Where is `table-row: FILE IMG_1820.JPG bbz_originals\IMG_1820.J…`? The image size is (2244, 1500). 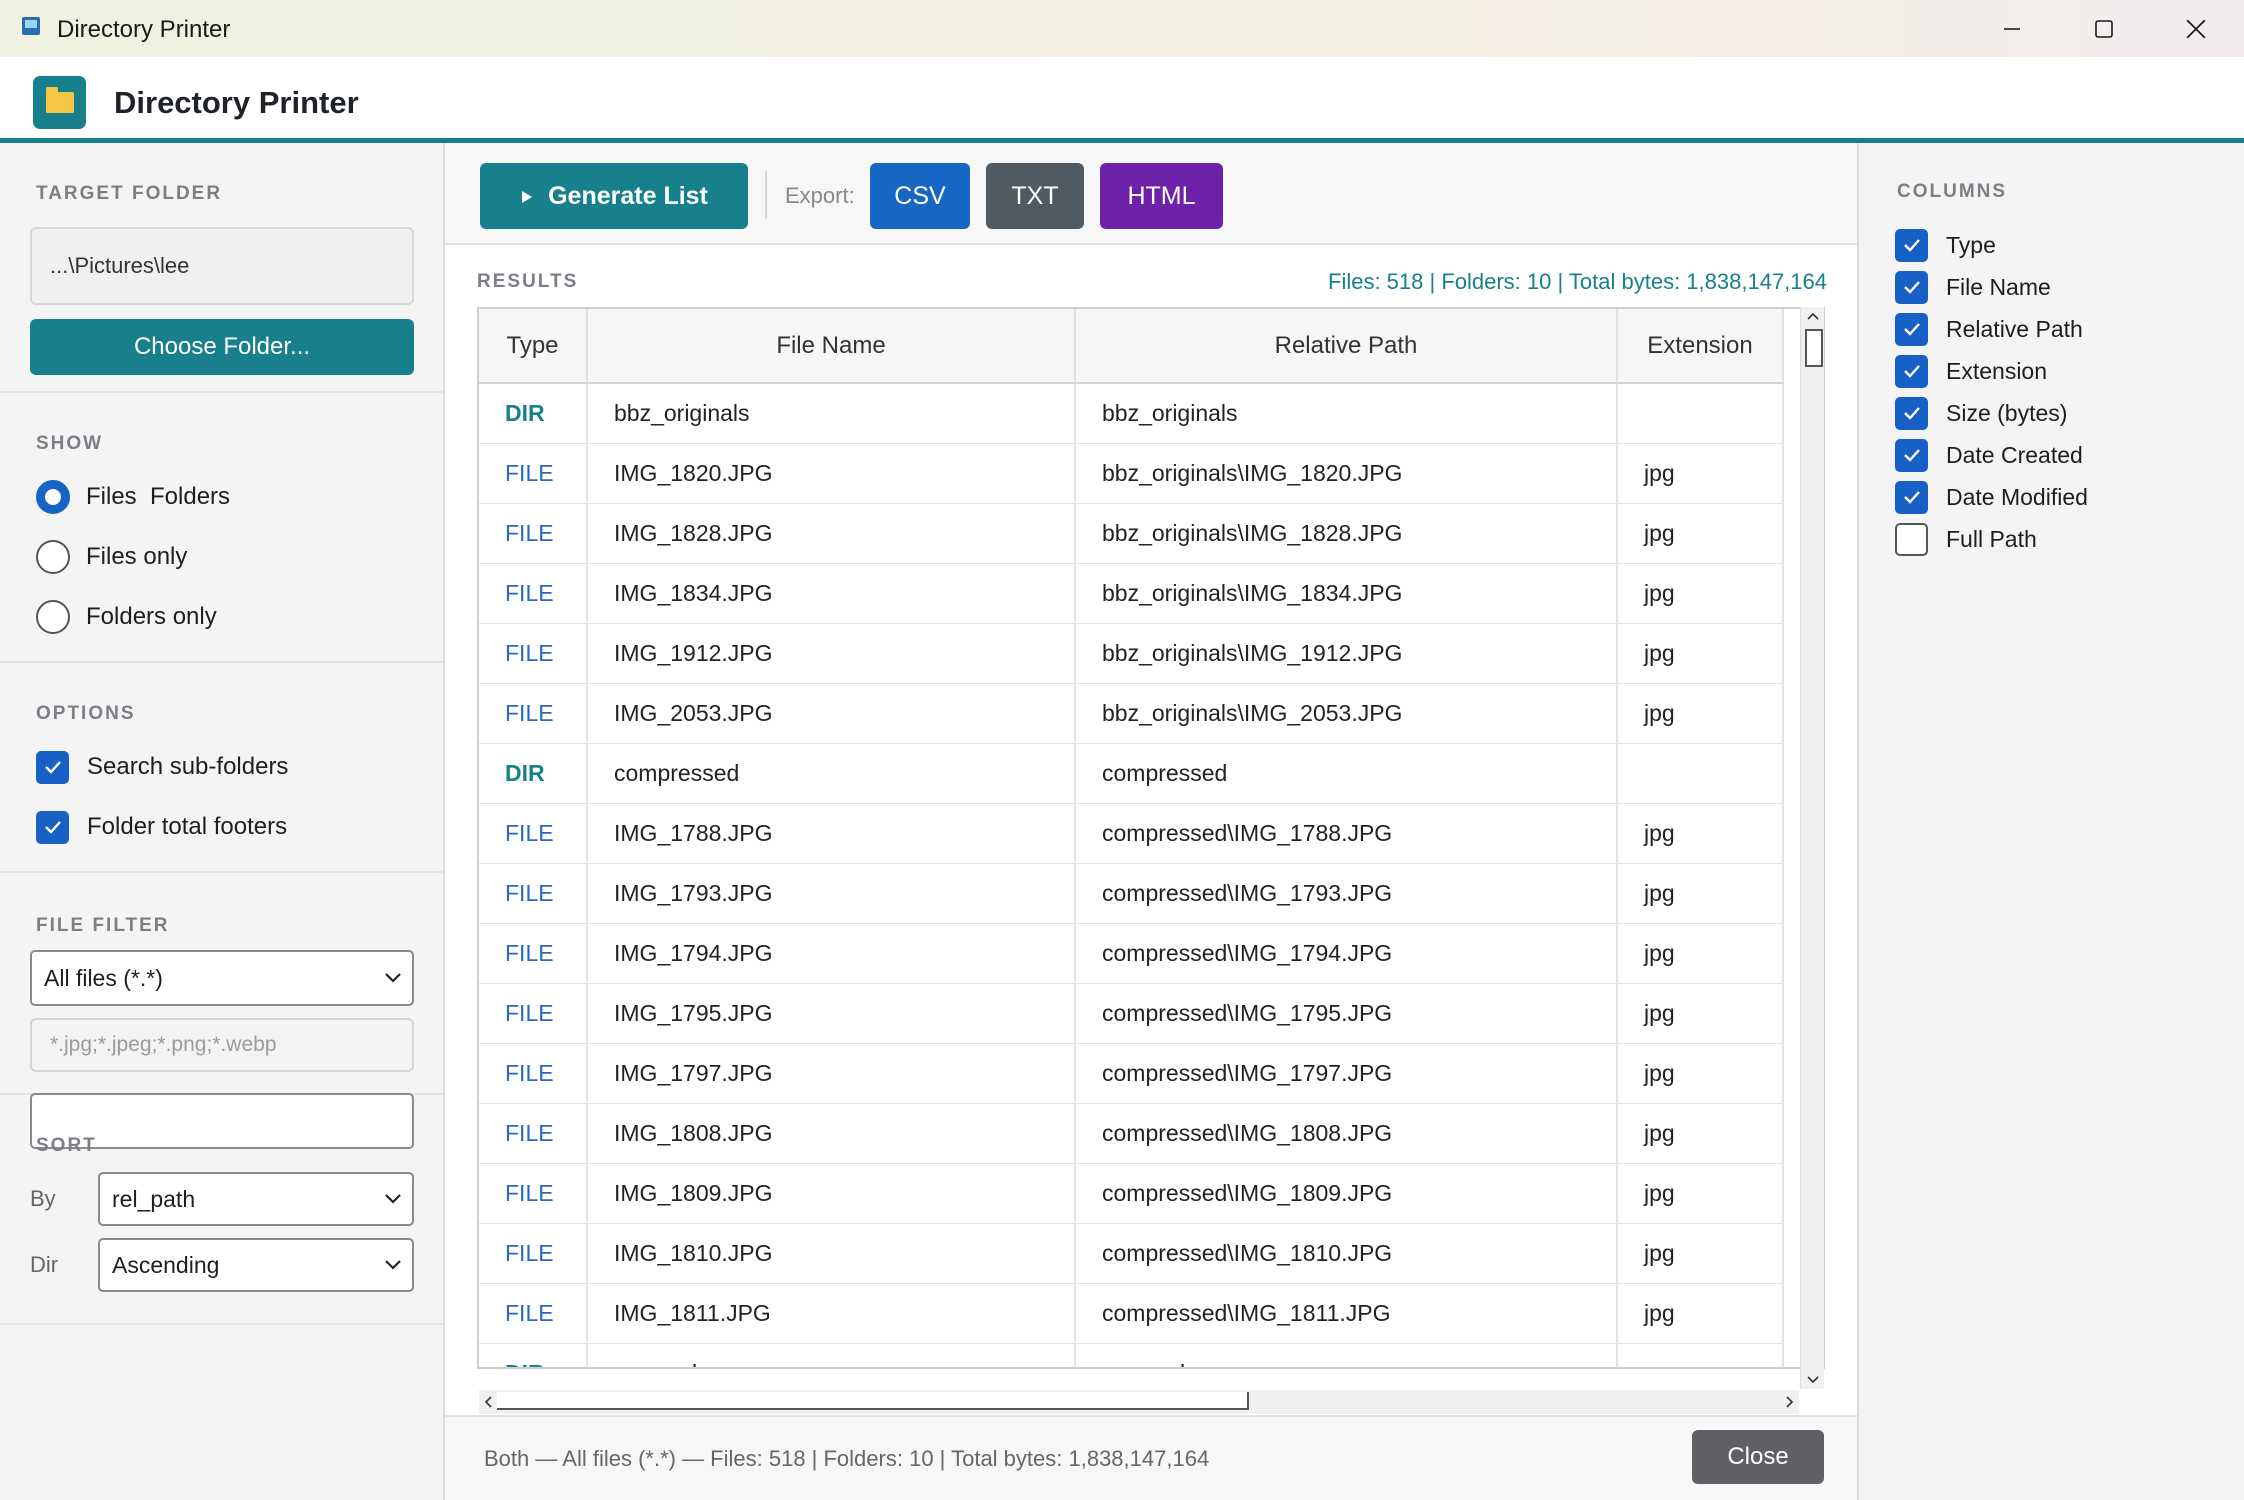
table-row: FILE IMG_1820.JPG bbz_originals\IMG_1820.J… is located at coordinates (1131, 473).